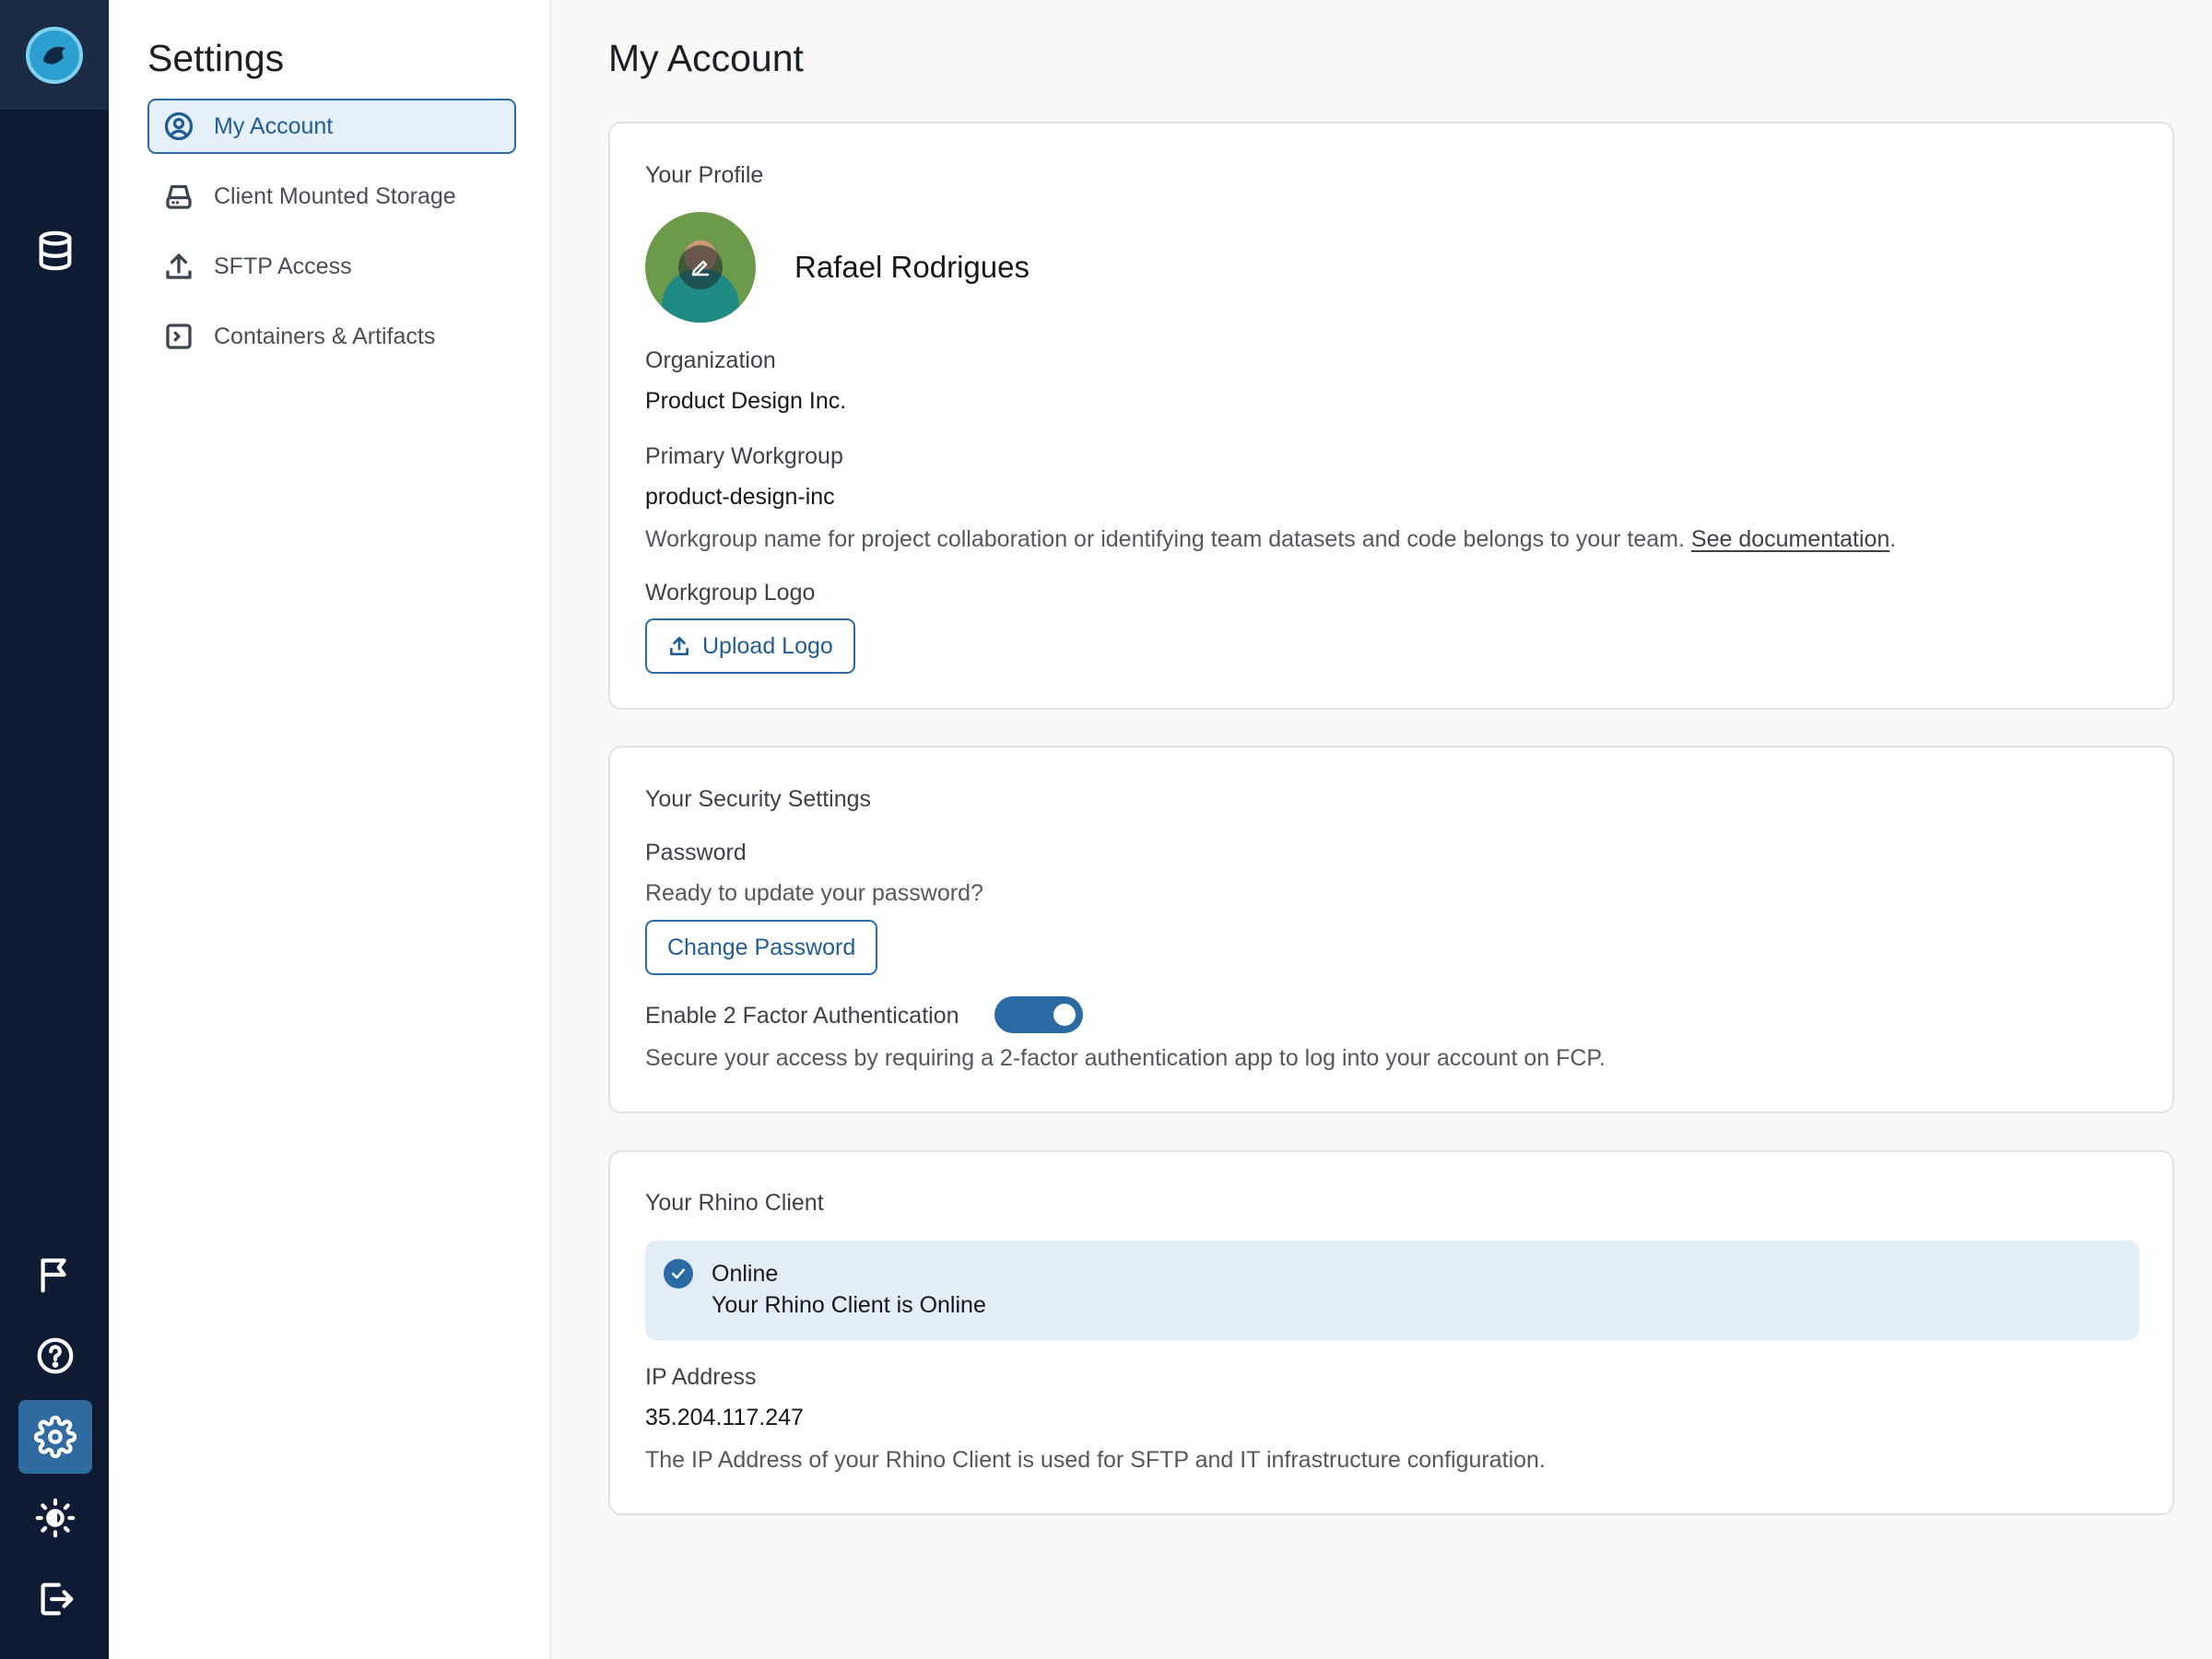 Image resolution: width=2212 pixels, height=1659 pixels. I want to click on profile-section-title: Your Profile, so click(704, 175).